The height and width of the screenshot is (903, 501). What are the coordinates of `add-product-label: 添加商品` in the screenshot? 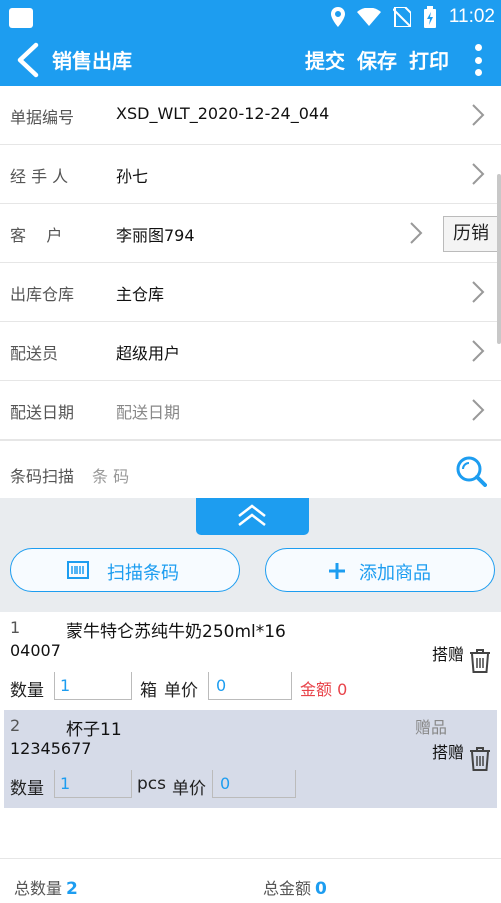 It's located at (395, 573).